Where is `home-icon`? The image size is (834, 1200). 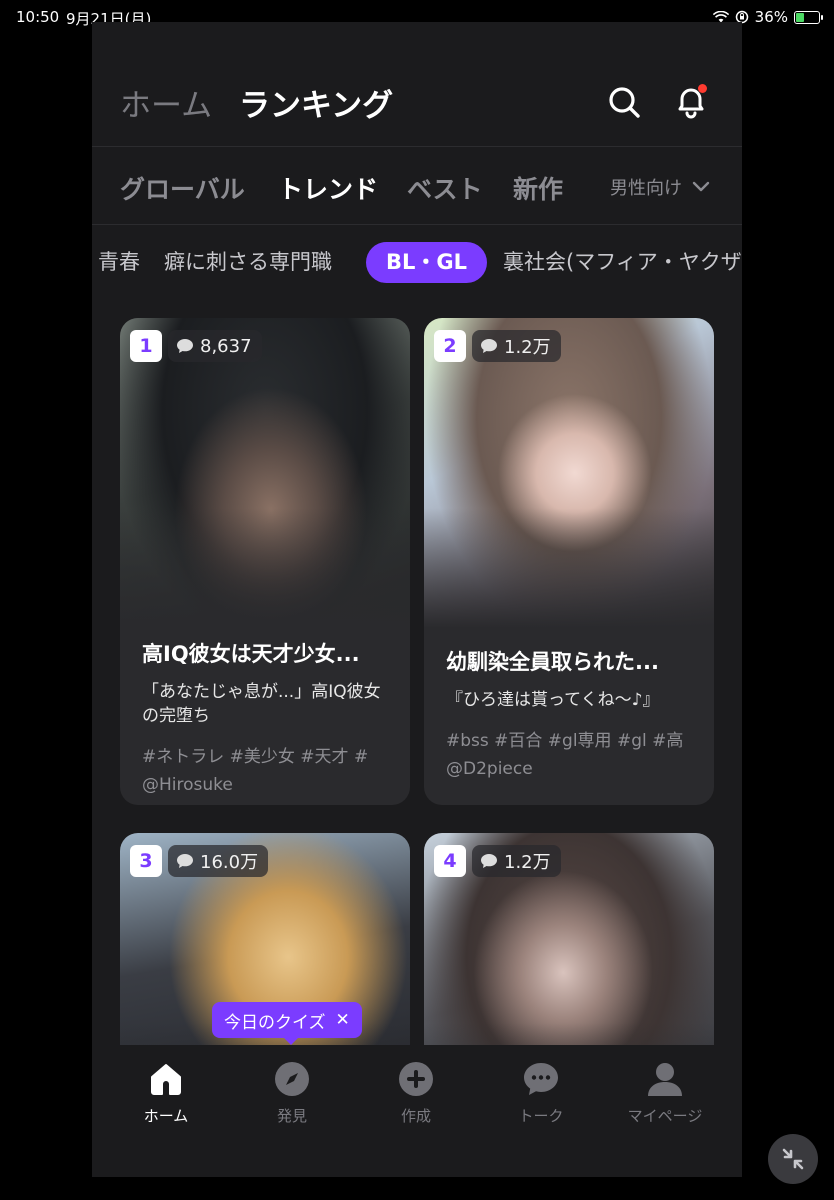 home-icon is located at coordinates (166, 1079).